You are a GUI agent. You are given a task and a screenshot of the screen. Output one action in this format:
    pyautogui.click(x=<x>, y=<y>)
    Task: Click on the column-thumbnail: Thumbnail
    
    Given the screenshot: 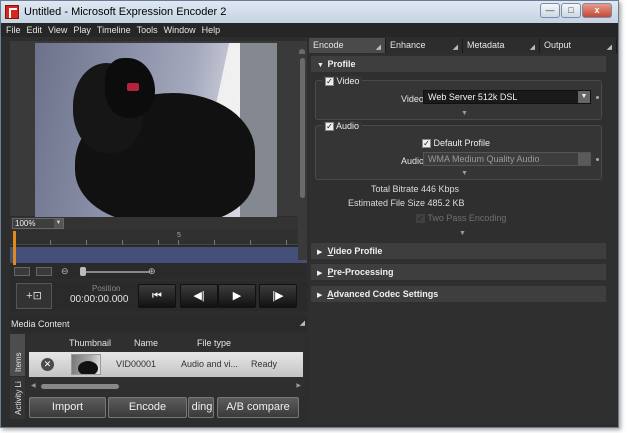 What is the action you would take?
    pyautogui.click(x=90, y=343)
    